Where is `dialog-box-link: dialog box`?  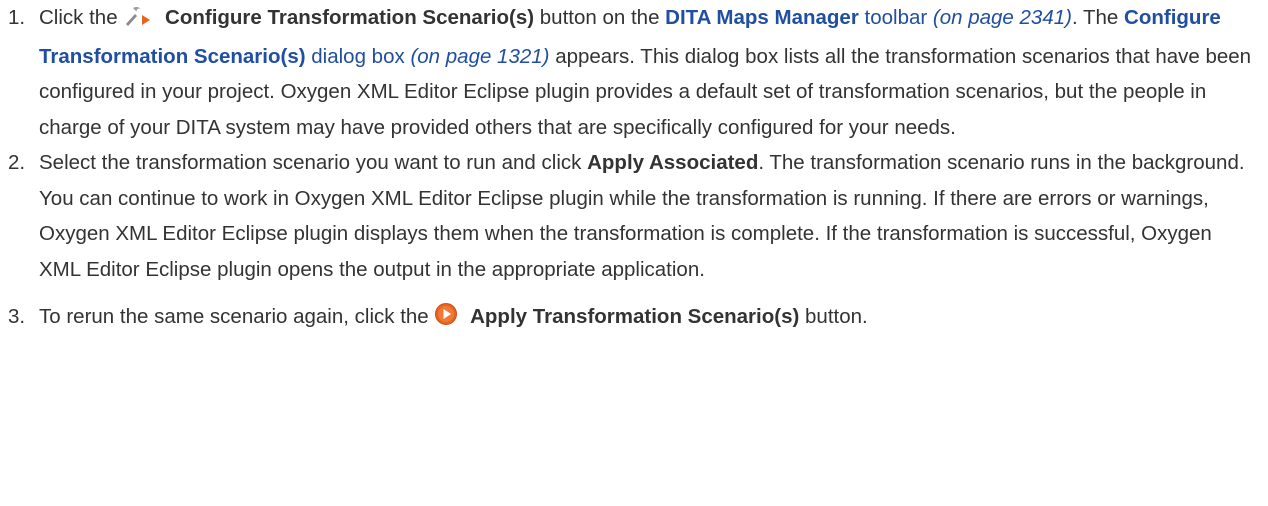 dialog-box-link: dialog box is located at coordinates (357, 56).